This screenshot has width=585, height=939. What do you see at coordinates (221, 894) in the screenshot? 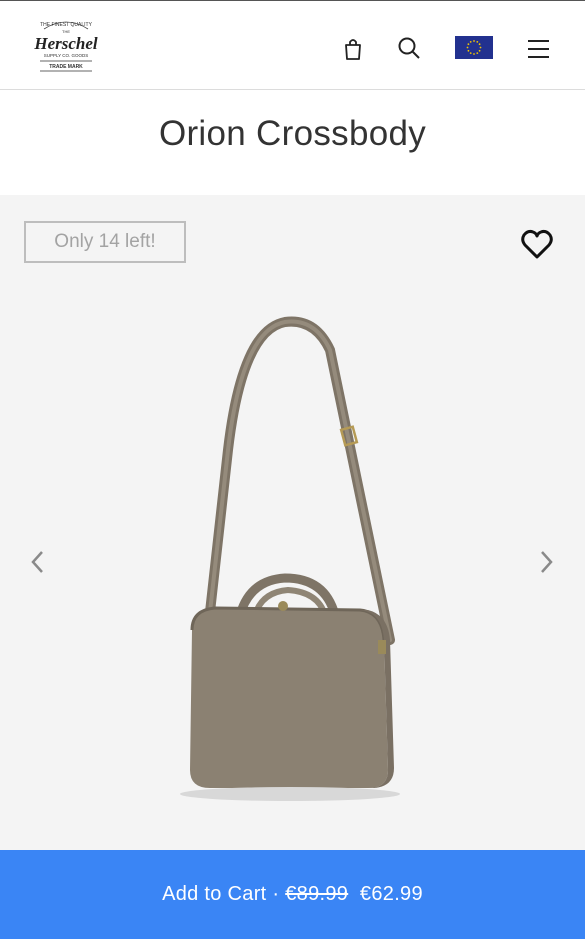
I see `add-to-cart-label: Add to Cart ·` at bounding box center [221, 894].